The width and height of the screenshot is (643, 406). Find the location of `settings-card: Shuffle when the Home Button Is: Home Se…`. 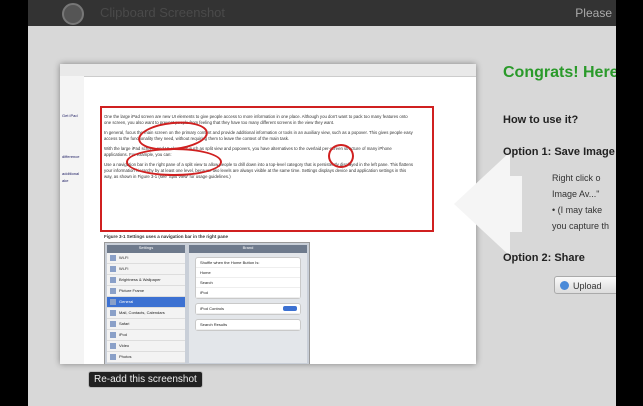

settings-card: Shuffle when the Home Button Is: Home Se… is located at coordinates (248, 278).